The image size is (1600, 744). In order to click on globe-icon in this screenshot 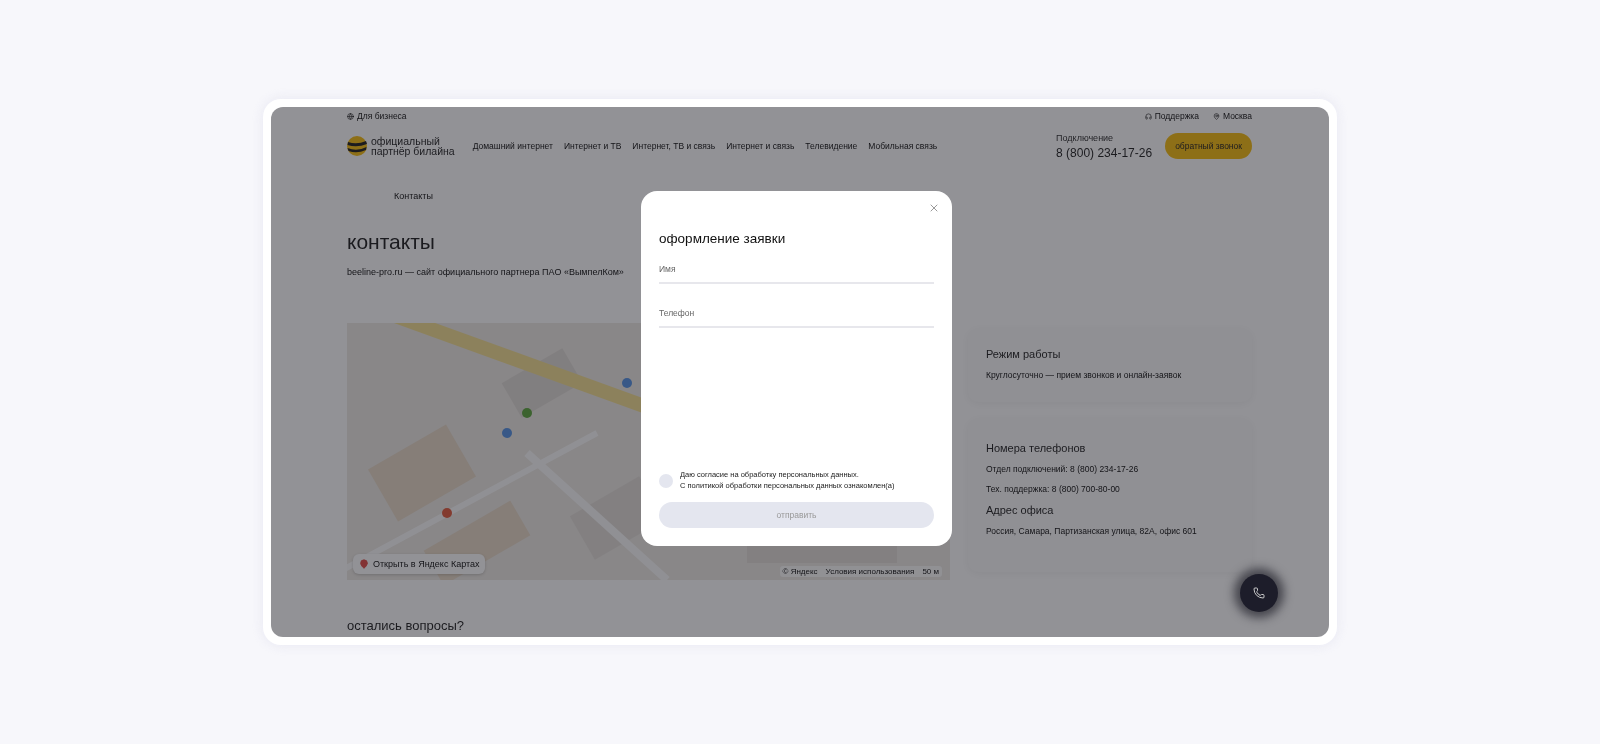, I will do `click(350, 116)`.